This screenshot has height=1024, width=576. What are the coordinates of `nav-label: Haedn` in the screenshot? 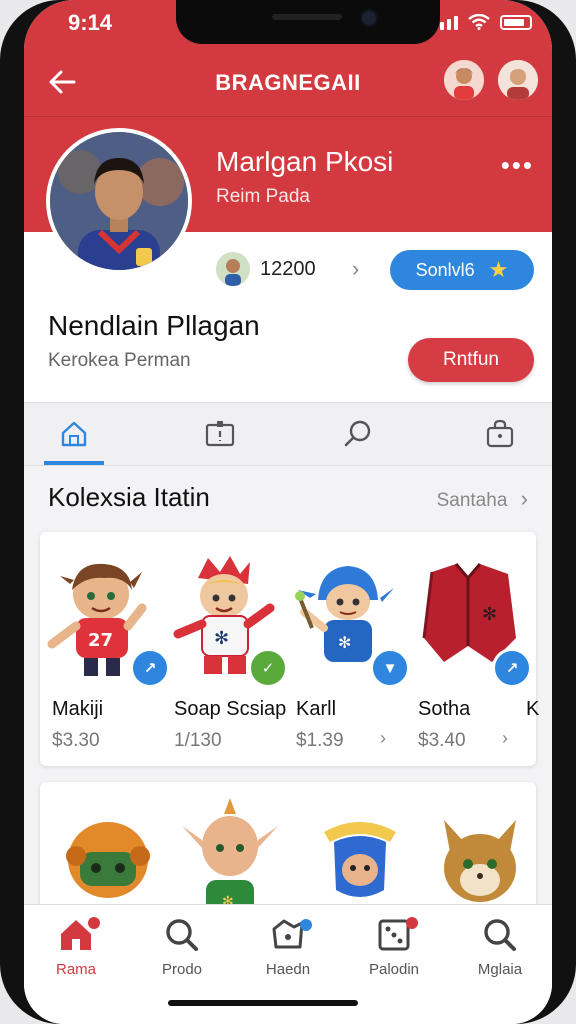 It's located at (288, 969).